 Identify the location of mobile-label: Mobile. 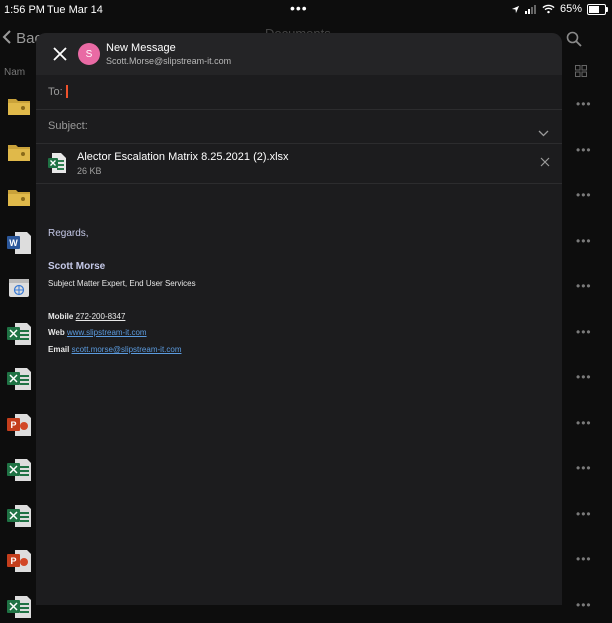
(61, 316).